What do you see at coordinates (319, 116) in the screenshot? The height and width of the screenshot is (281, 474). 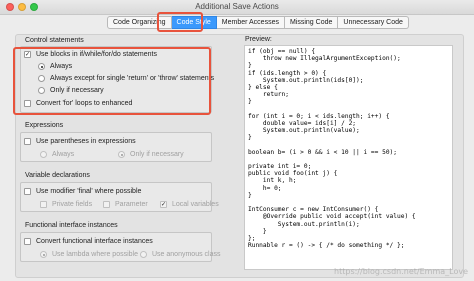 I see `code-line: for (int i = 0; i < ids.length; i++) {` at bounding box center [319, 116].